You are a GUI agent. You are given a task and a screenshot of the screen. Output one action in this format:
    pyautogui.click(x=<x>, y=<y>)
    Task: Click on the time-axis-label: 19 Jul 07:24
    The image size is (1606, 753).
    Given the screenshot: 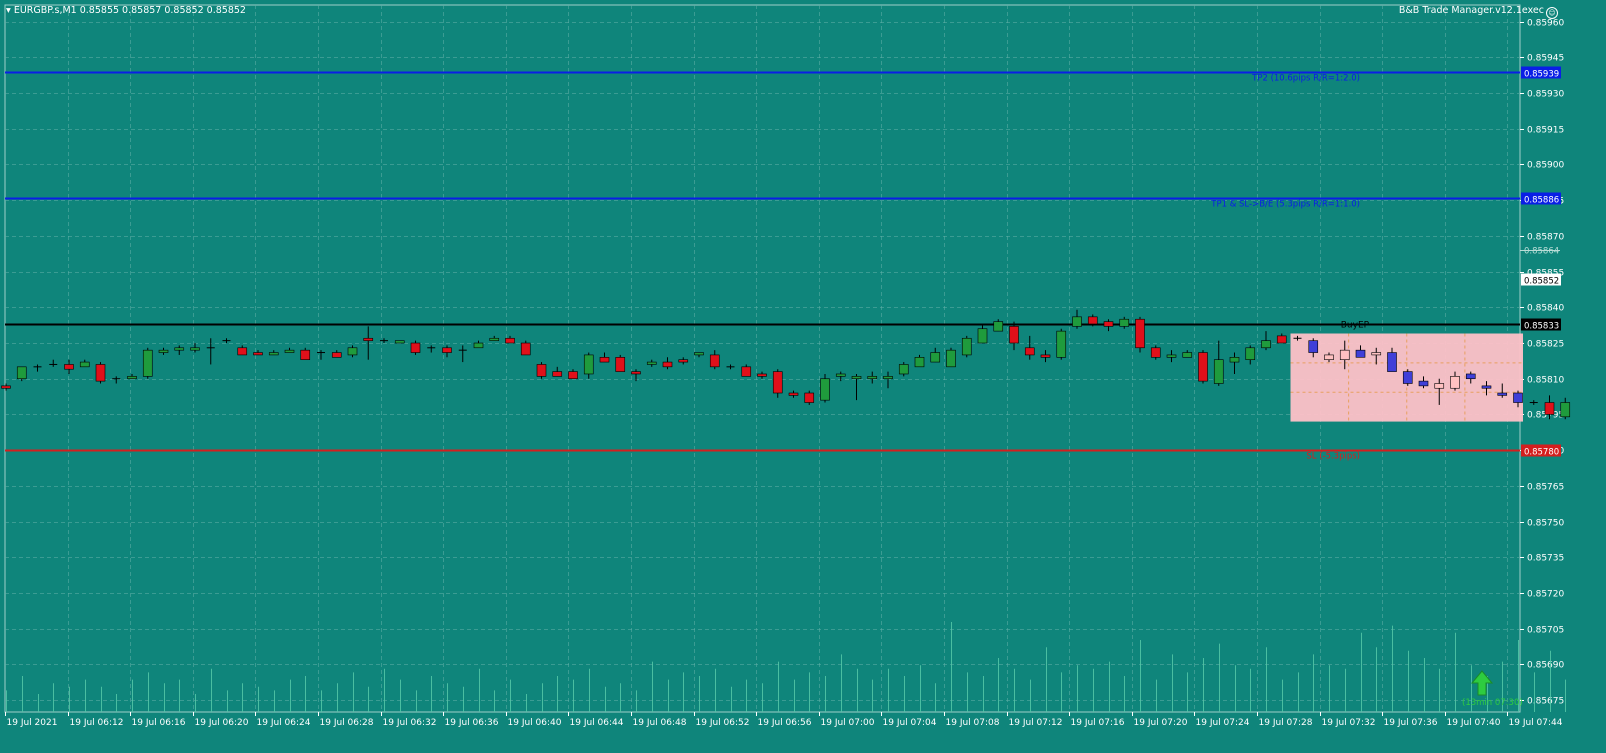 What is the action you would take?
    pyautogui.click(x=1223, y=723)
    